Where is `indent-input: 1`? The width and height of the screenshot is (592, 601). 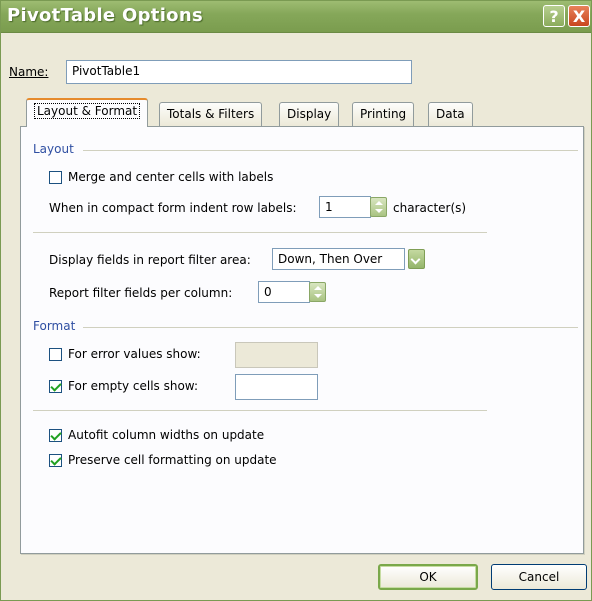
indent-input: 1 is located at coordinates (345, 207).